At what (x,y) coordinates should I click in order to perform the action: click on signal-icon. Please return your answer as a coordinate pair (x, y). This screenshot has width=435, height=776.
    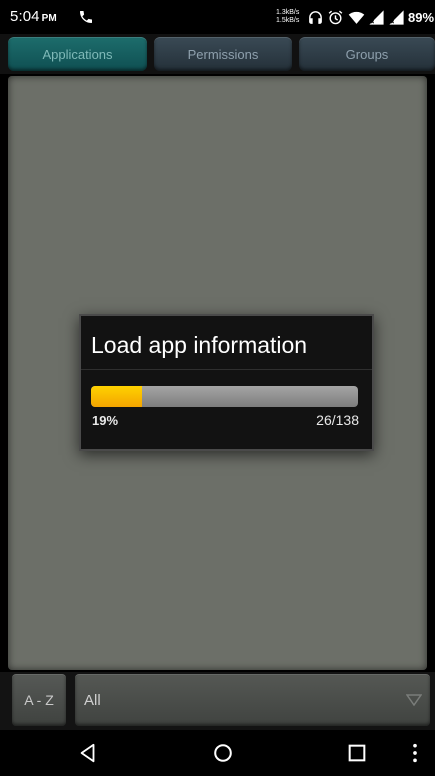
    Looking at the image, I should click on (376, 17).